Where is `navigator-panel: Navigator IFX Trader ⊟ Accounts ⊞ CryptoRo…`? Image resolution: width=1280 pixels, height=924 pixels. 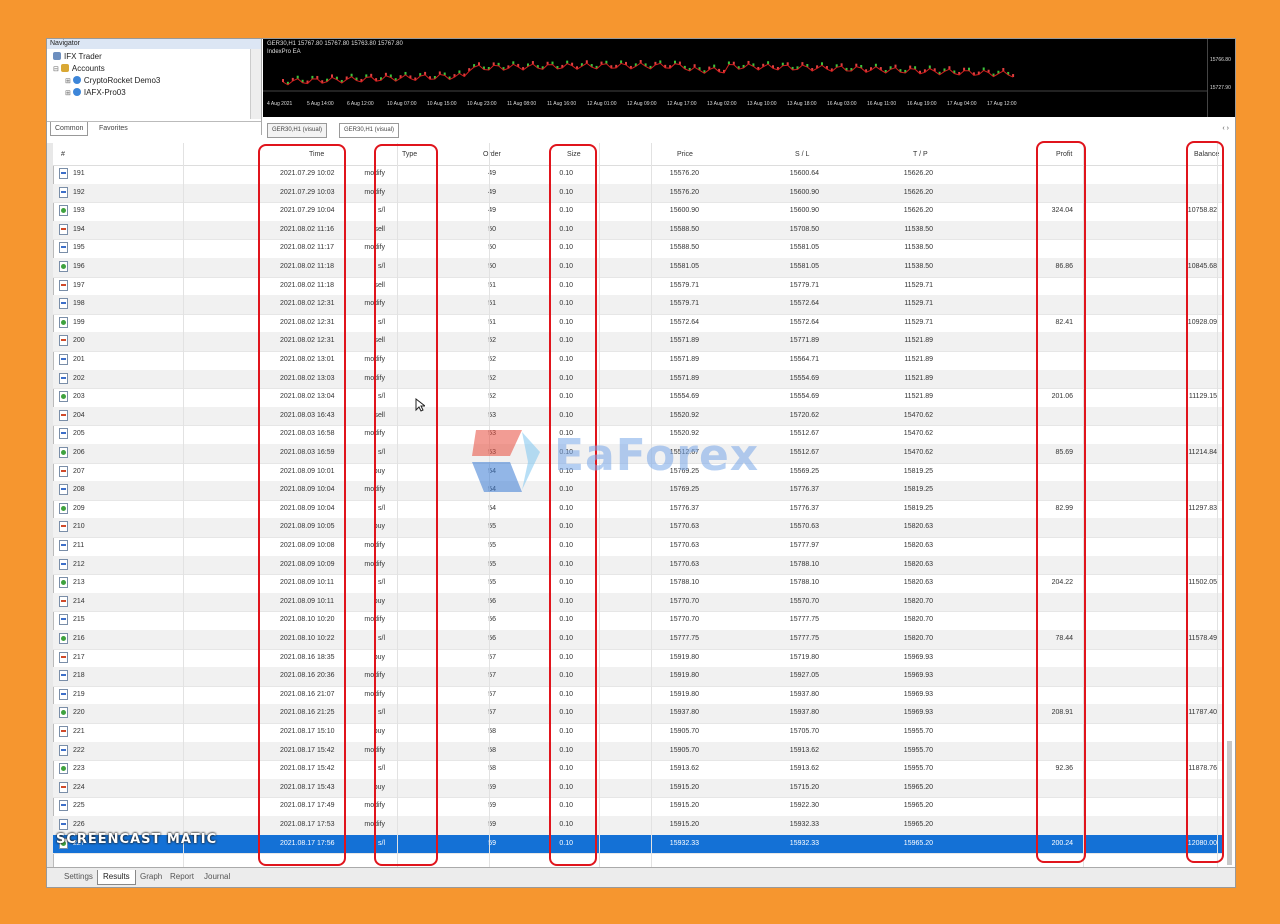 navigator-panel: Navigator IFX Trader ⊟ Accounts ⊞ CryptoRo… is located at coordinates (154, 87).